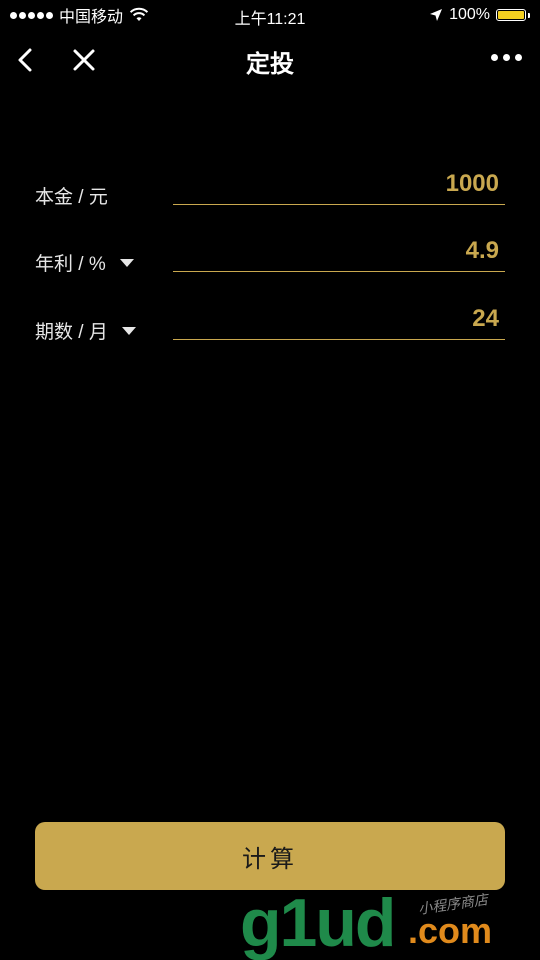 The image size is (540, 960). What do you see at coordinates (339, 319) in the screenshot?
I see `period-input: 24` at bounding box center [339, 319].